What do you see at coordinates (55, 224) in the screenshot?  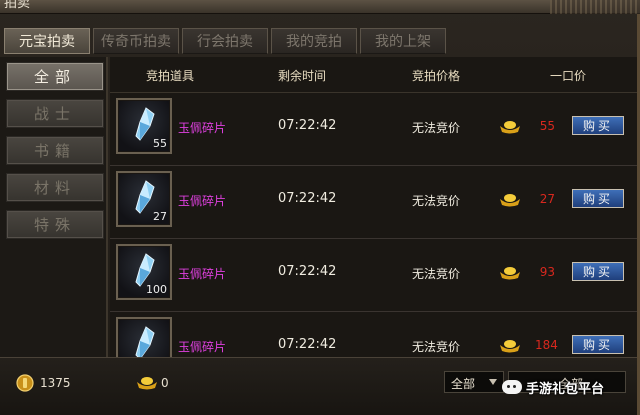 I see `category-special: 特殊` at bounding box center [55, 224].